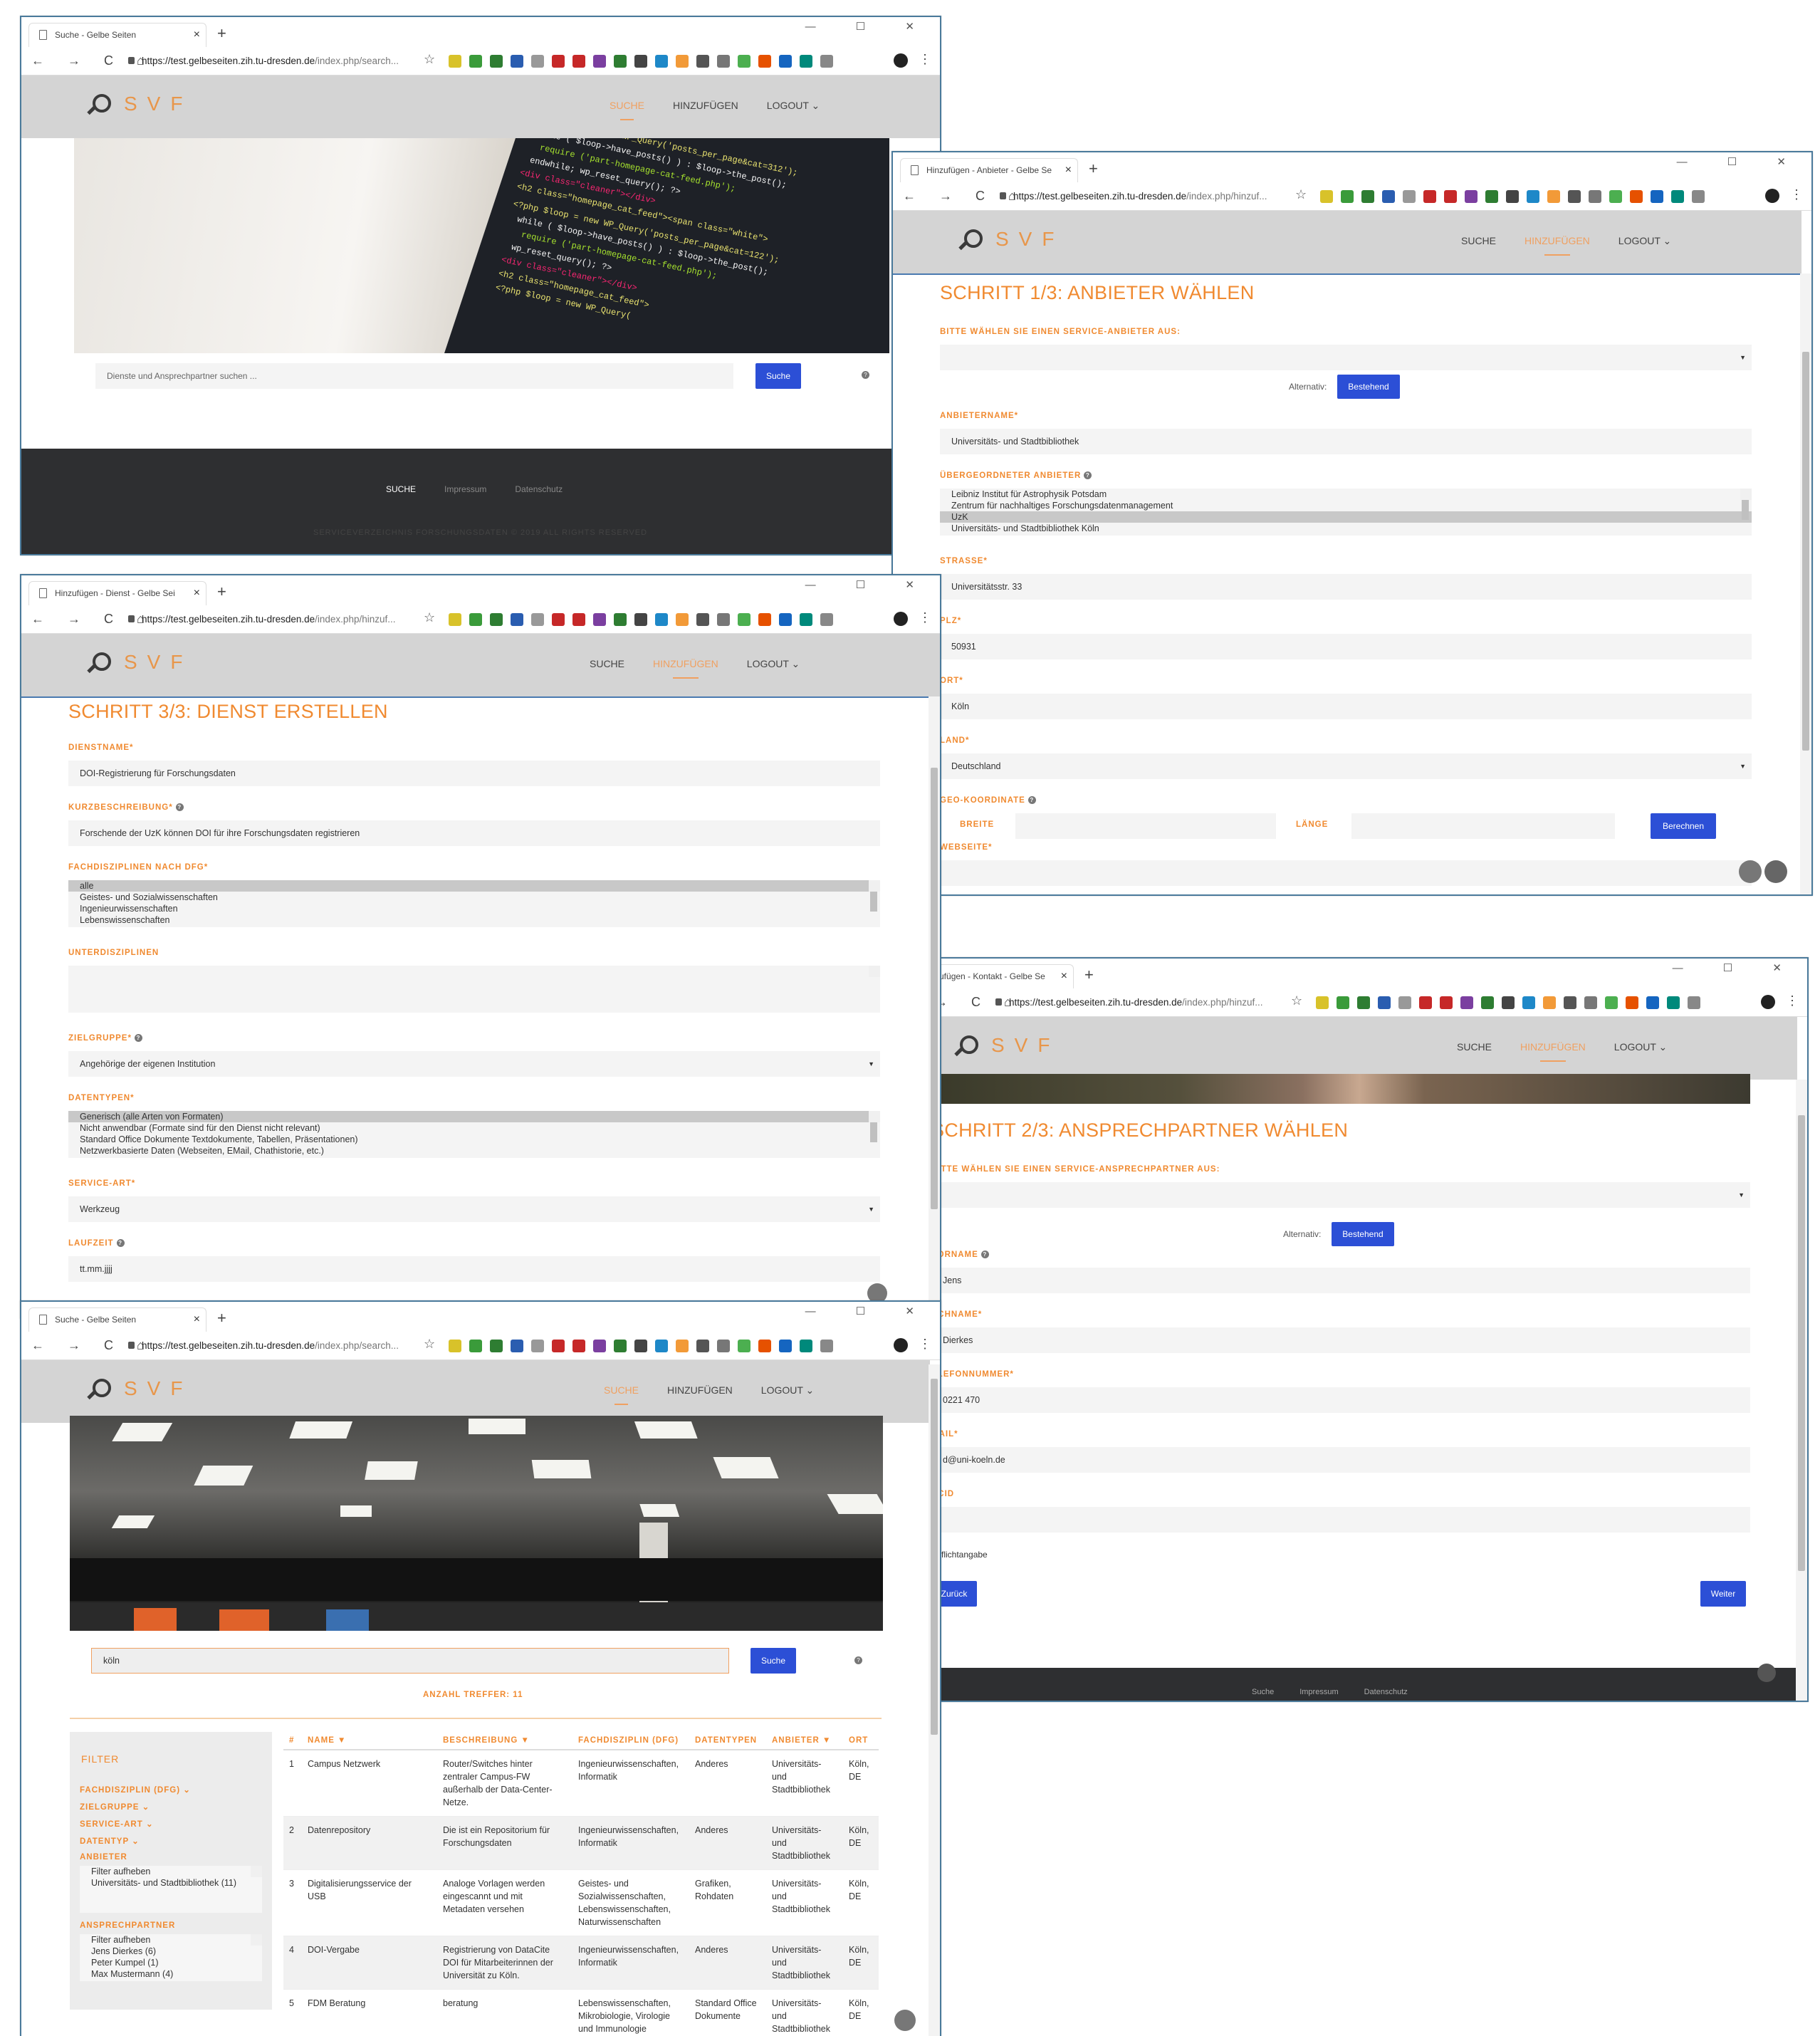  Describe the element at coordinates (1340, 1460) in the screenshot. I see `email-input: d@uni-koeln.de` at that location.